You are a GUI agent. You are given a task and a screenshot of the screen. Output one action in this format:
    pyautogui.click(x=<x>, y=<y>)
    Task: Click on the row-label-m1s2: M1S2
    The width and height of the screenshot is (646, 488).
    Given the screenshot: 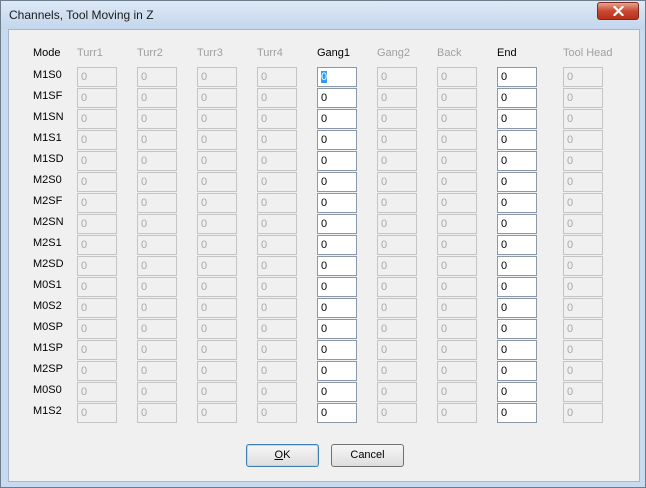 What is the action you would take?
    pyautogui.click(x=47, y=411)
    